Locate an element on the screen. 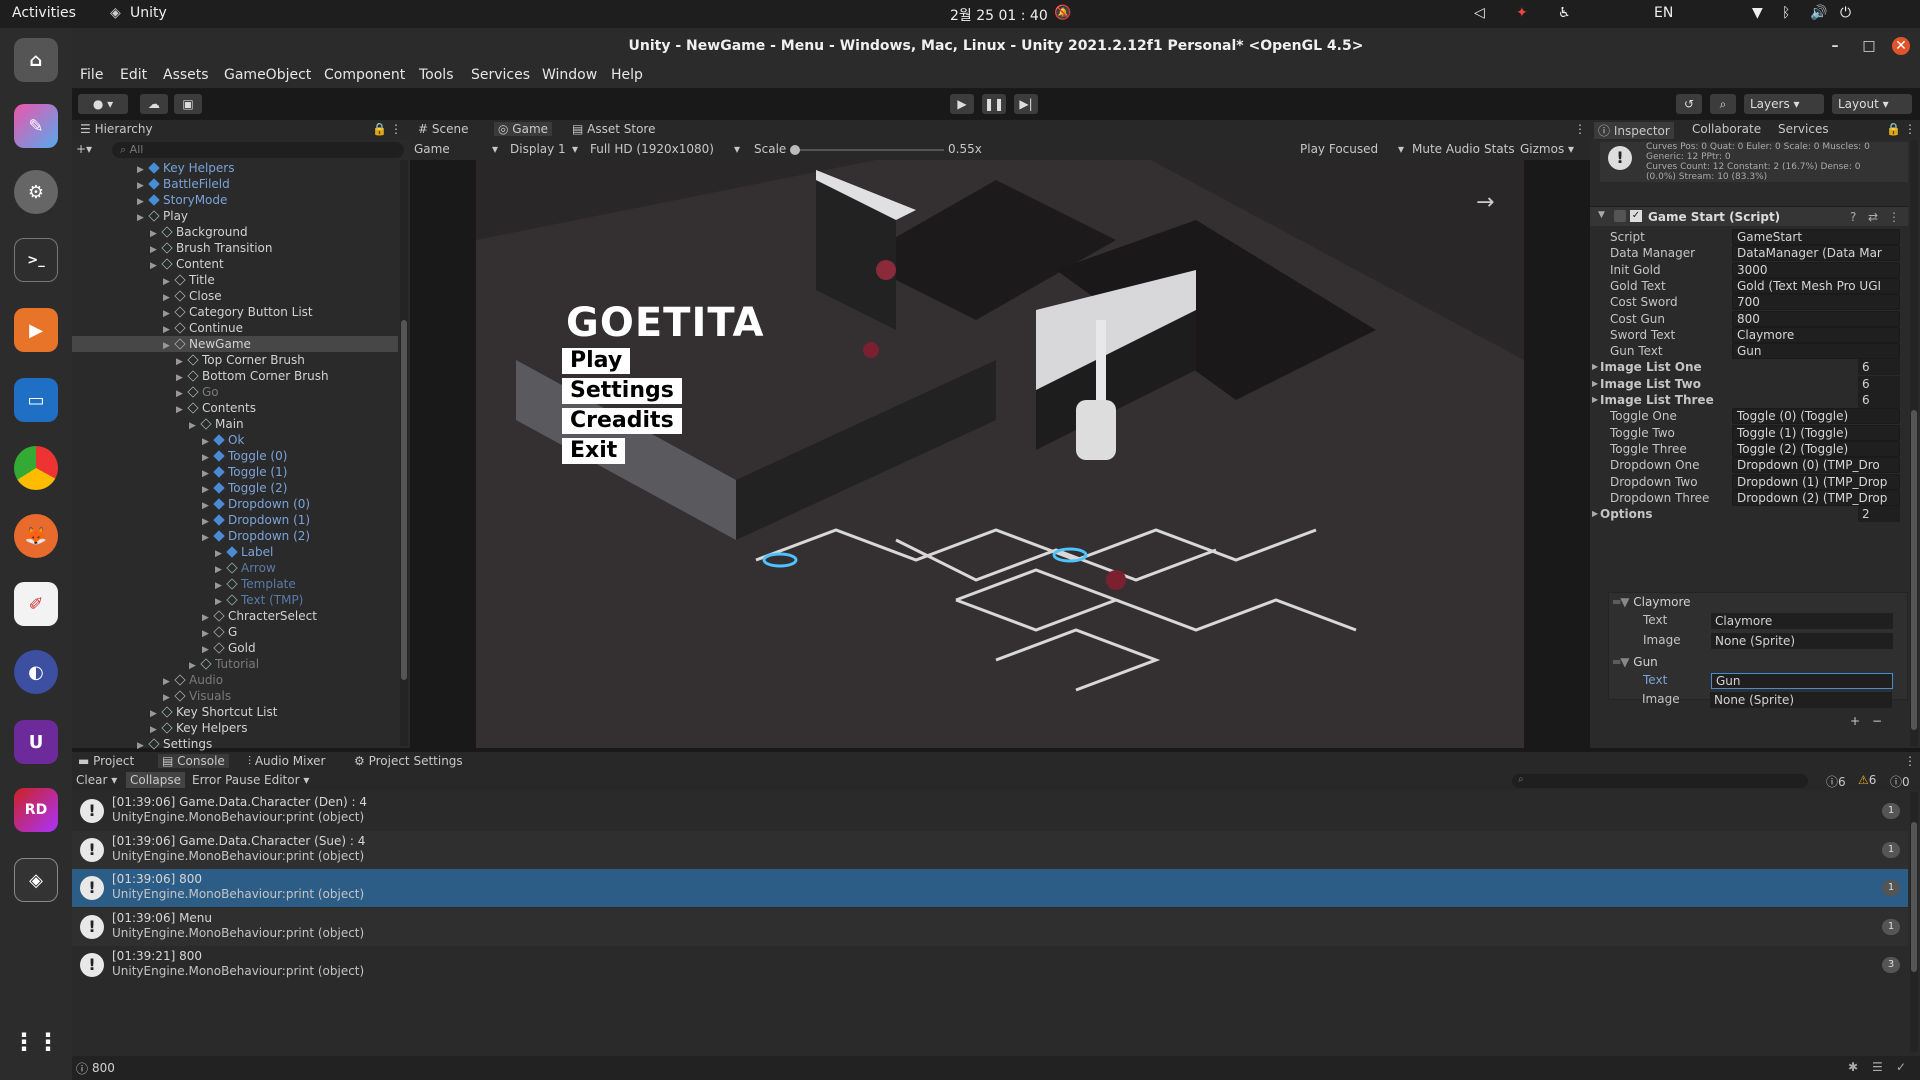 This screenshot has width=1920, height=1080. text-field: 800 is located at coordinates (1816, 318).